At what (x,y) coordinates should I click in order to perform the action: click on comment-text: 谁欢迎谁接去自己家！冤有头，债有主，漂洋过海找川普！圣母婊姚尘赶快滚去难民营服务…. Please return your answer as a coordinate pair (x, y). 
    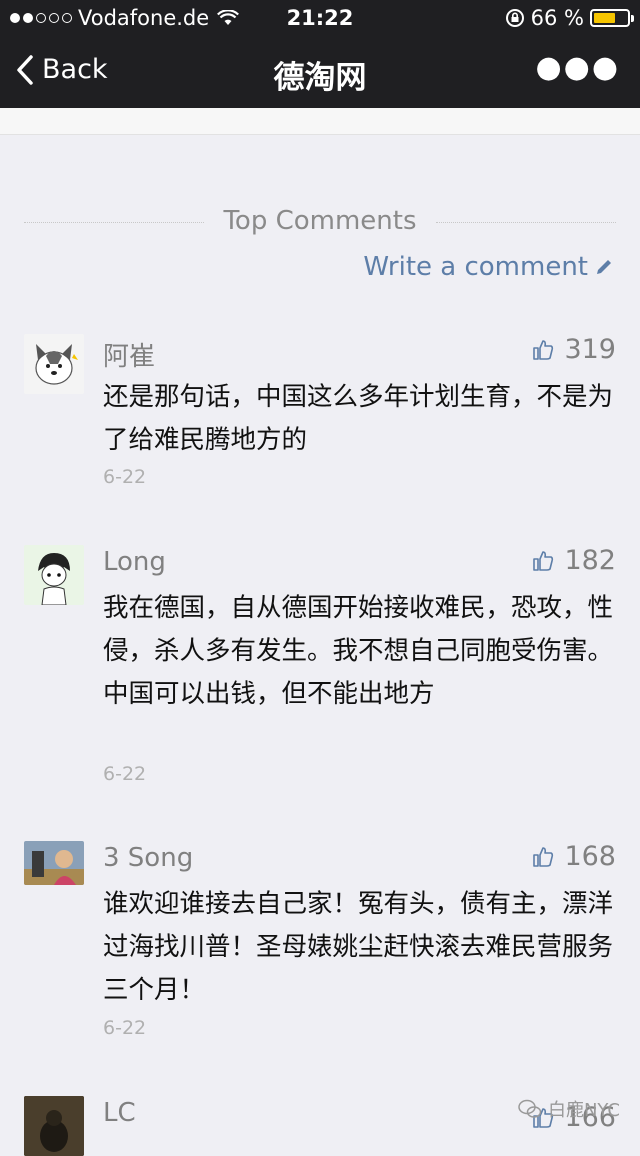
    Looking at the image, I should click on (358, 947).